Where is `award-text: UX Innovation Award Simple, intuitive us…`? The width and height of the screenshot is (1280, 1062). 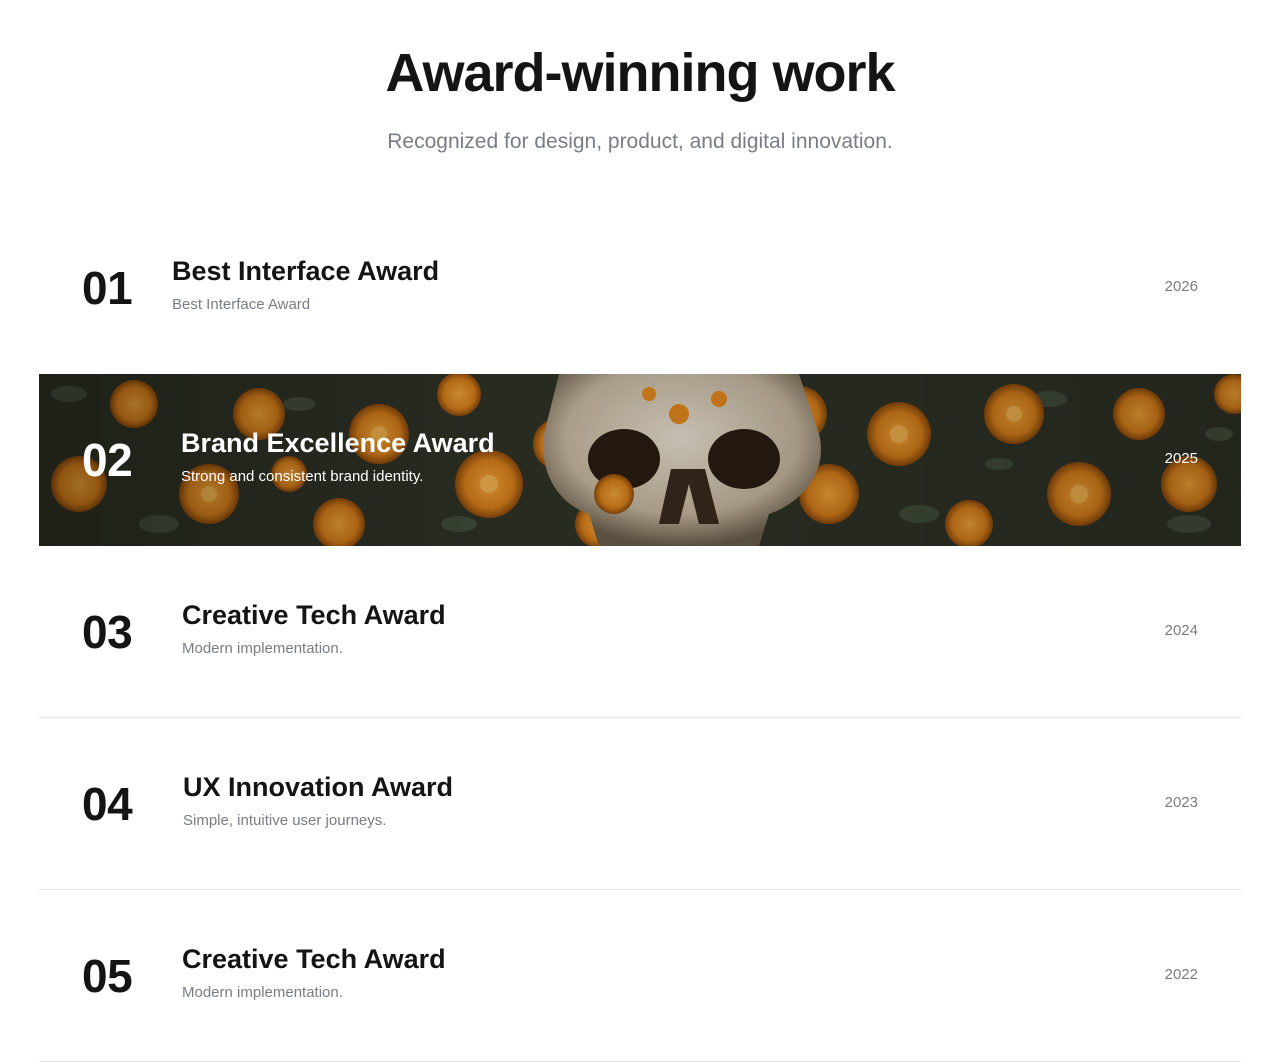
award-text: UX Innovation Award Simple, intuitive us… is located at coordinates (318, 800).